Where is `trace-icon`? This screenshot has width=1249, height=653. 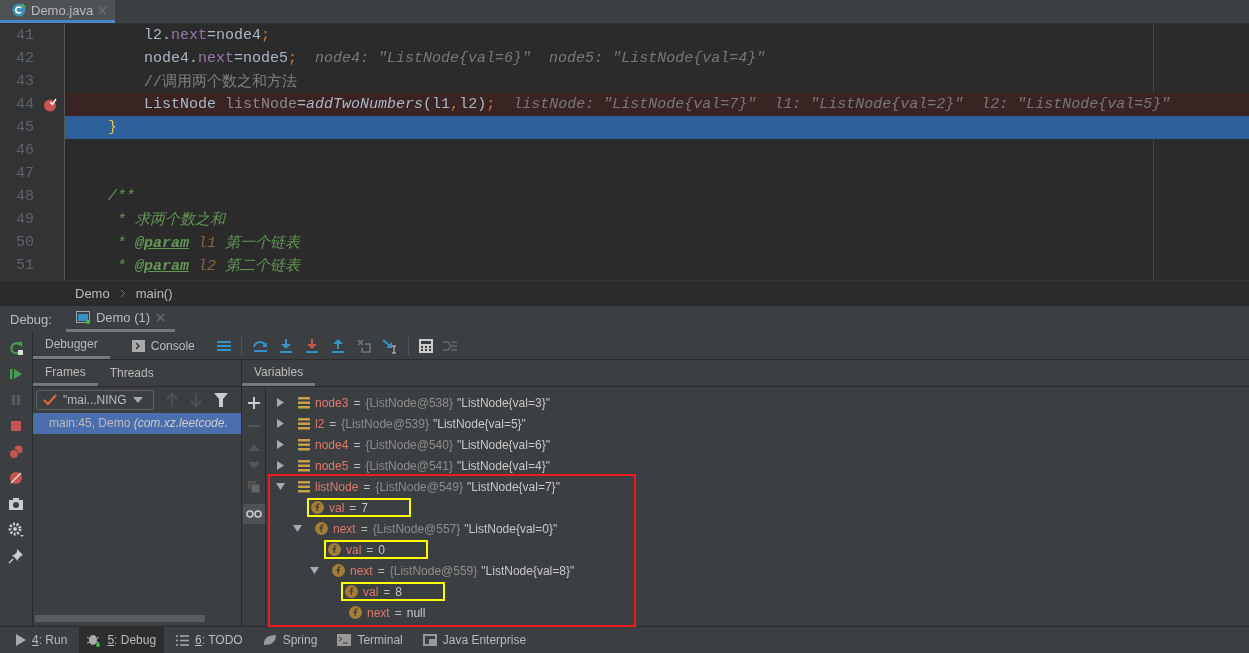
trace-icon is located at coordinates (449, 345).